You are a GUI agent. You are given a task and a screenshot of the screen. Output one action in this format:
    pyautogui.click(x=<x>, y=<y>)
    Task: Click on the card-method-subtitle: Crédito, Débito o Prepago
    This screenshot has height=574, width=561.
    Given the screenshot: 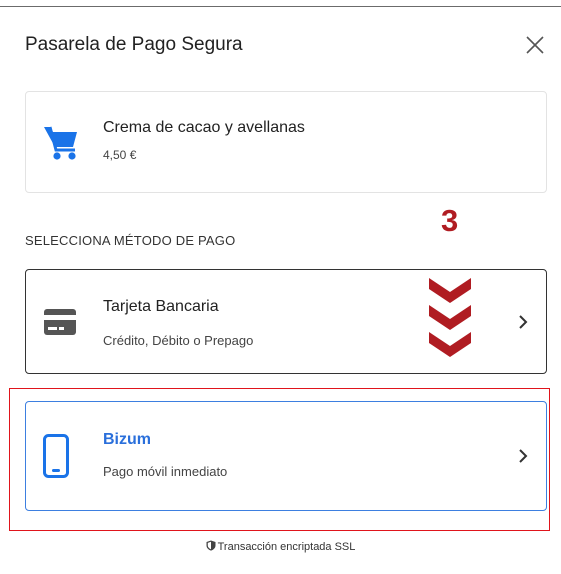 What is the action you would take?
    pyautogui.click(x=178, y=340)
    